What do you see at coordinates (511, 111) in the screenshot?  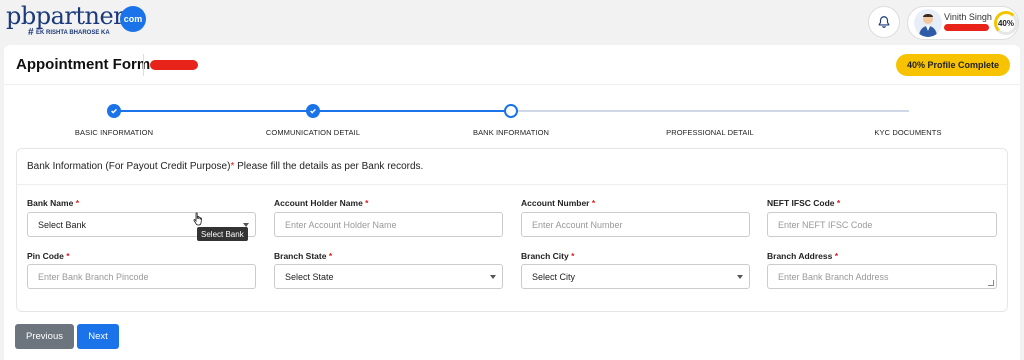 I see `step-3-current-dot` at bounding box center [511, 111].